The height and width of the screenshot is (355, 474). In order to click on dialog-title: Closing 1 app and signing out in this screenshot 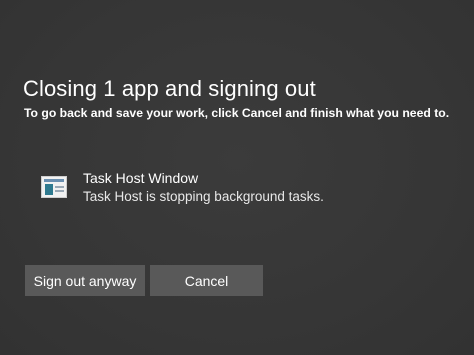, I will do `click(169, 88)`.